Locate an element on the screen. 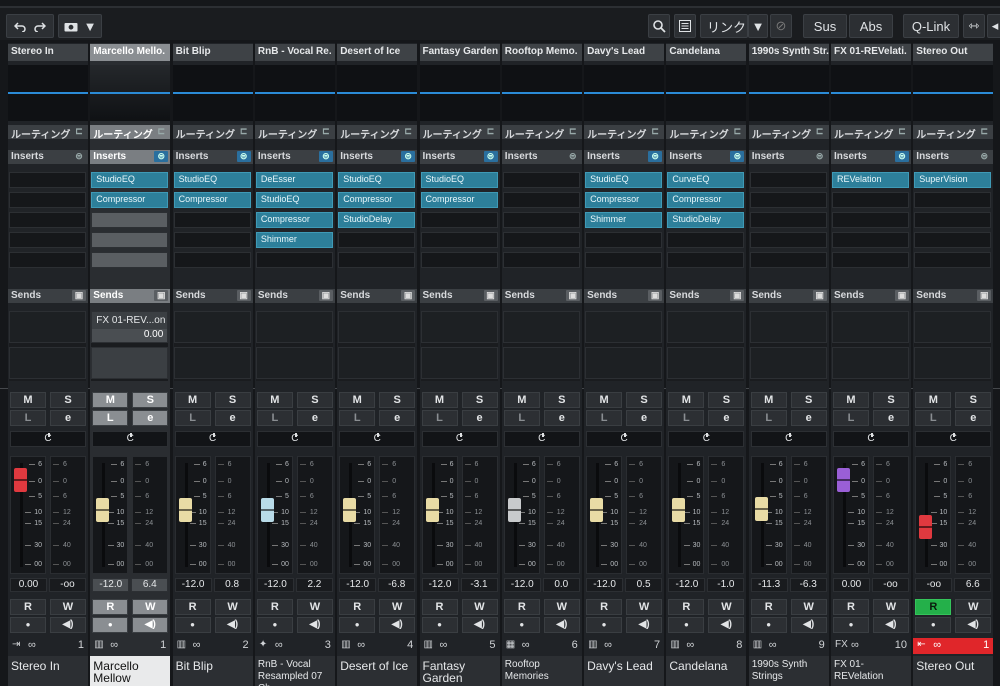  insert-slot: Compressor is located at coordinates (377, 200).